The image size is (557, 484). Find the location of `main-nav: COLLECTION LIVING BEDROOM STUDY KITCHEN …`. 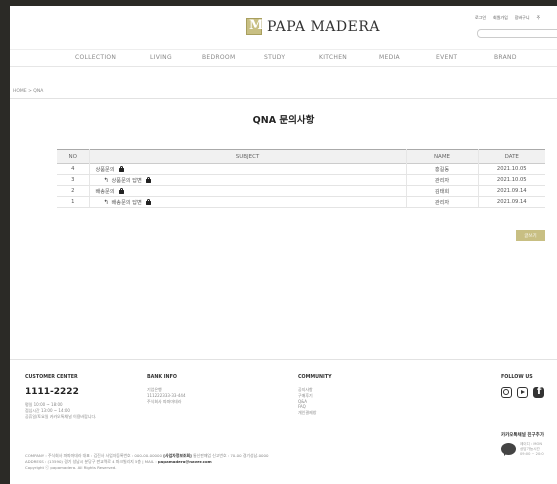

main-nav: COLLECTION LIVING BEDROOM STUDY KITCHEN … is located at coordinates (283, 58).